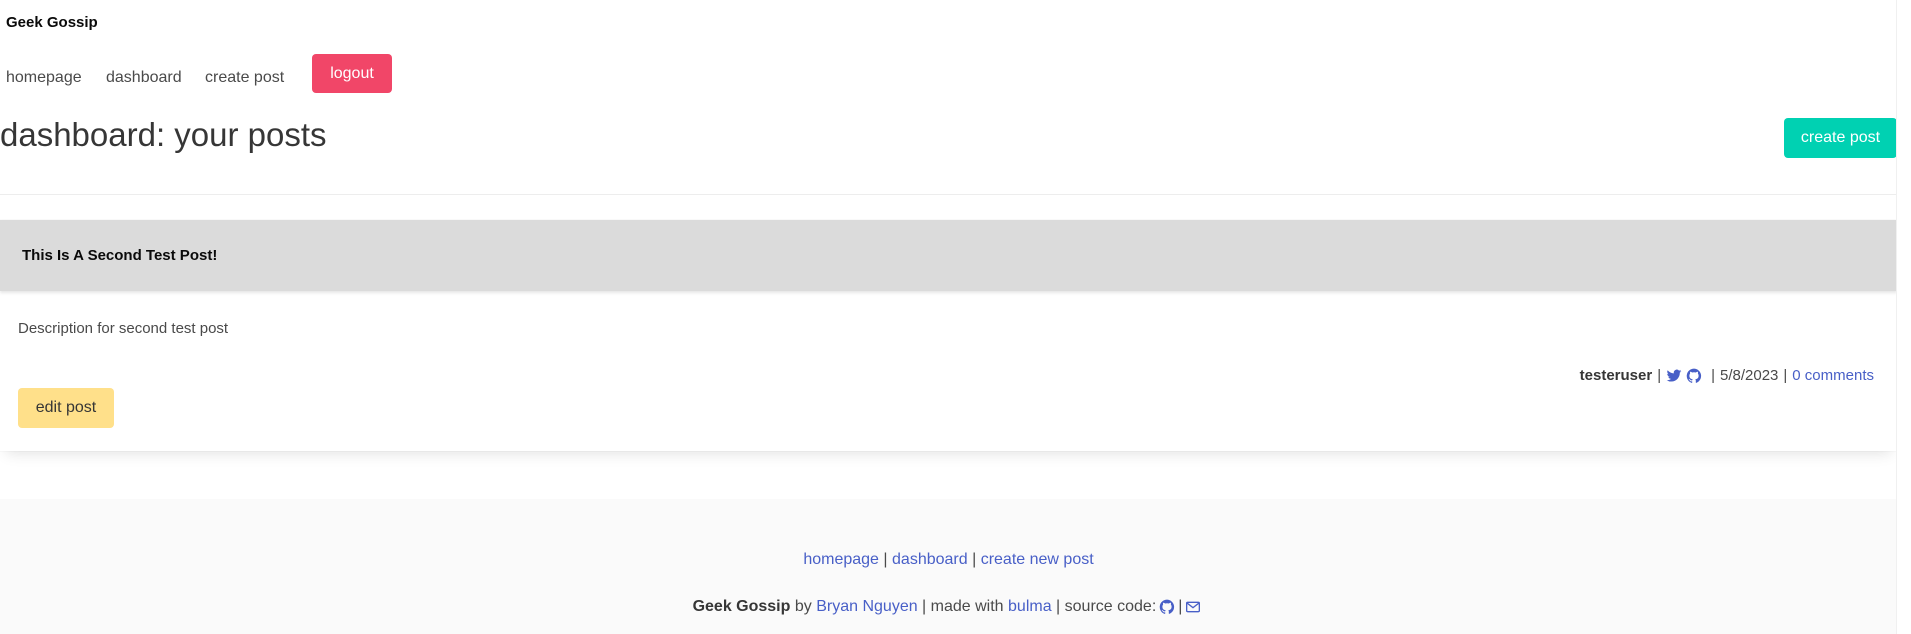 This screenshot has width=1911, height=634. I want to click on footer-links: homepage | dashboard | create new post, so click(948, 560).